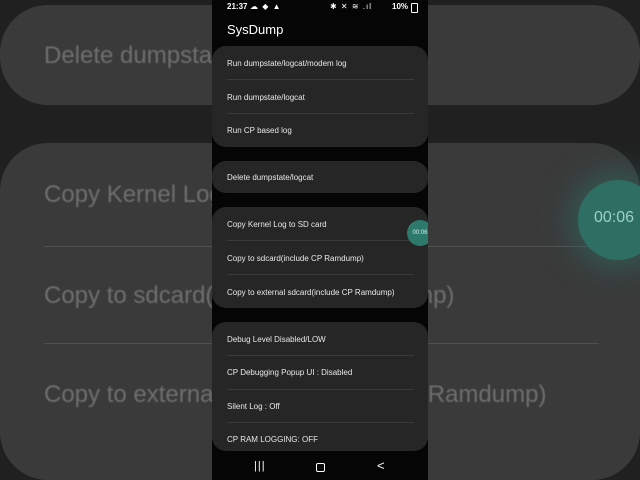 Image resolution: width=640 pixels, height=480 pixels. Describe the element at coordinates (276, 339) in the screenshot. I see `menu-item-debug-level: Debug Level Disabled/LOW` at that location.